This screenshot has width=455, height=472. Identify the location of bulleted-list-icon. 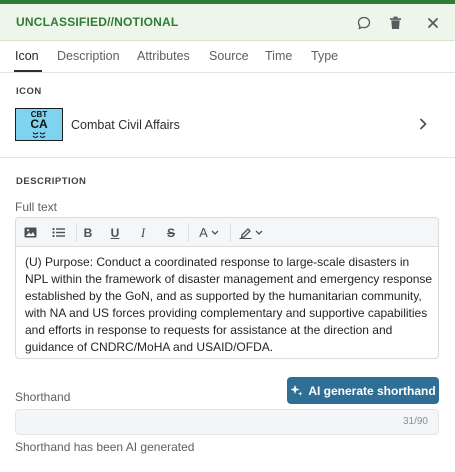
(58, 232).